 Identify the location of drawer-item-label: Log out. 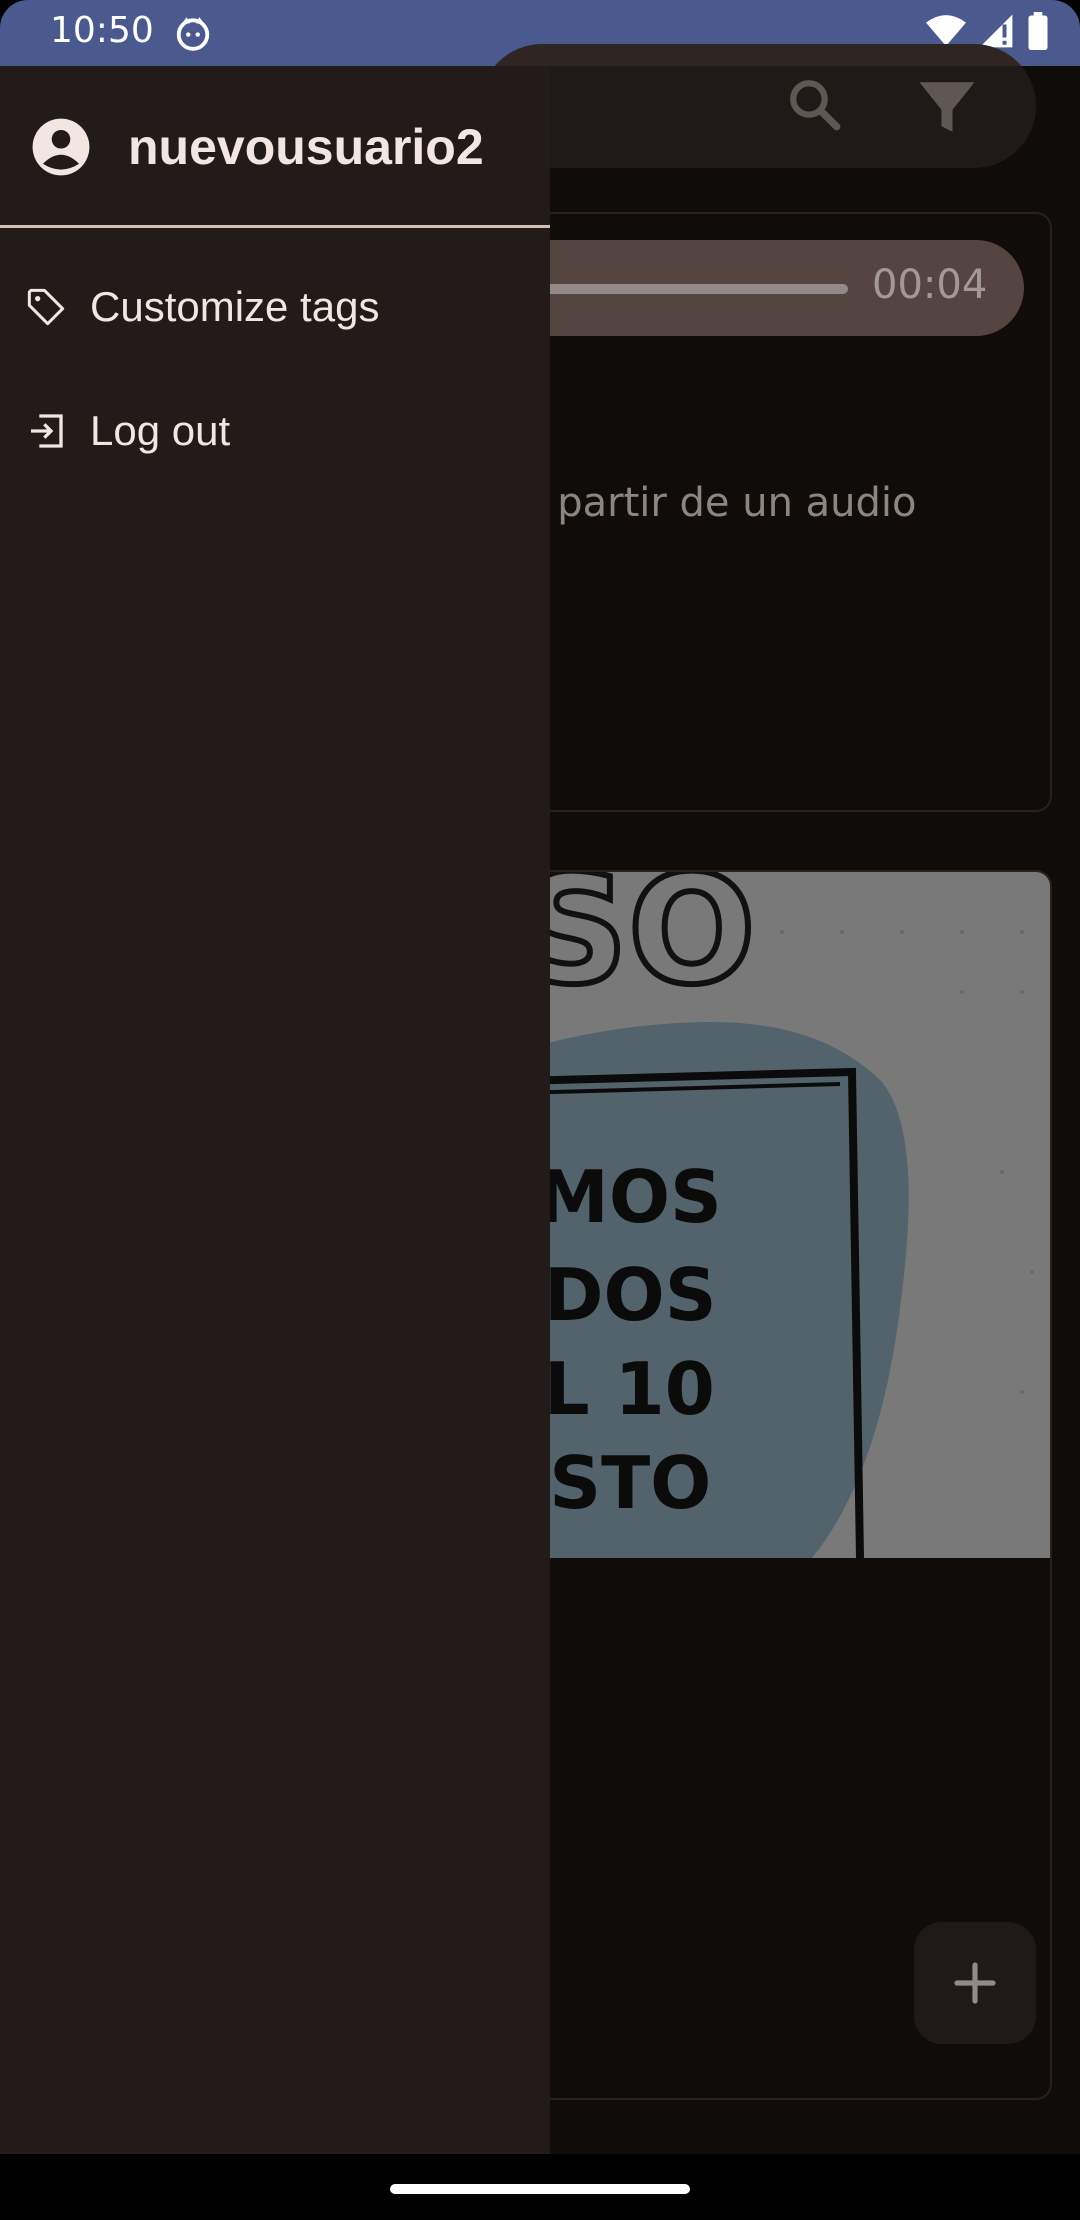
(160, 430).